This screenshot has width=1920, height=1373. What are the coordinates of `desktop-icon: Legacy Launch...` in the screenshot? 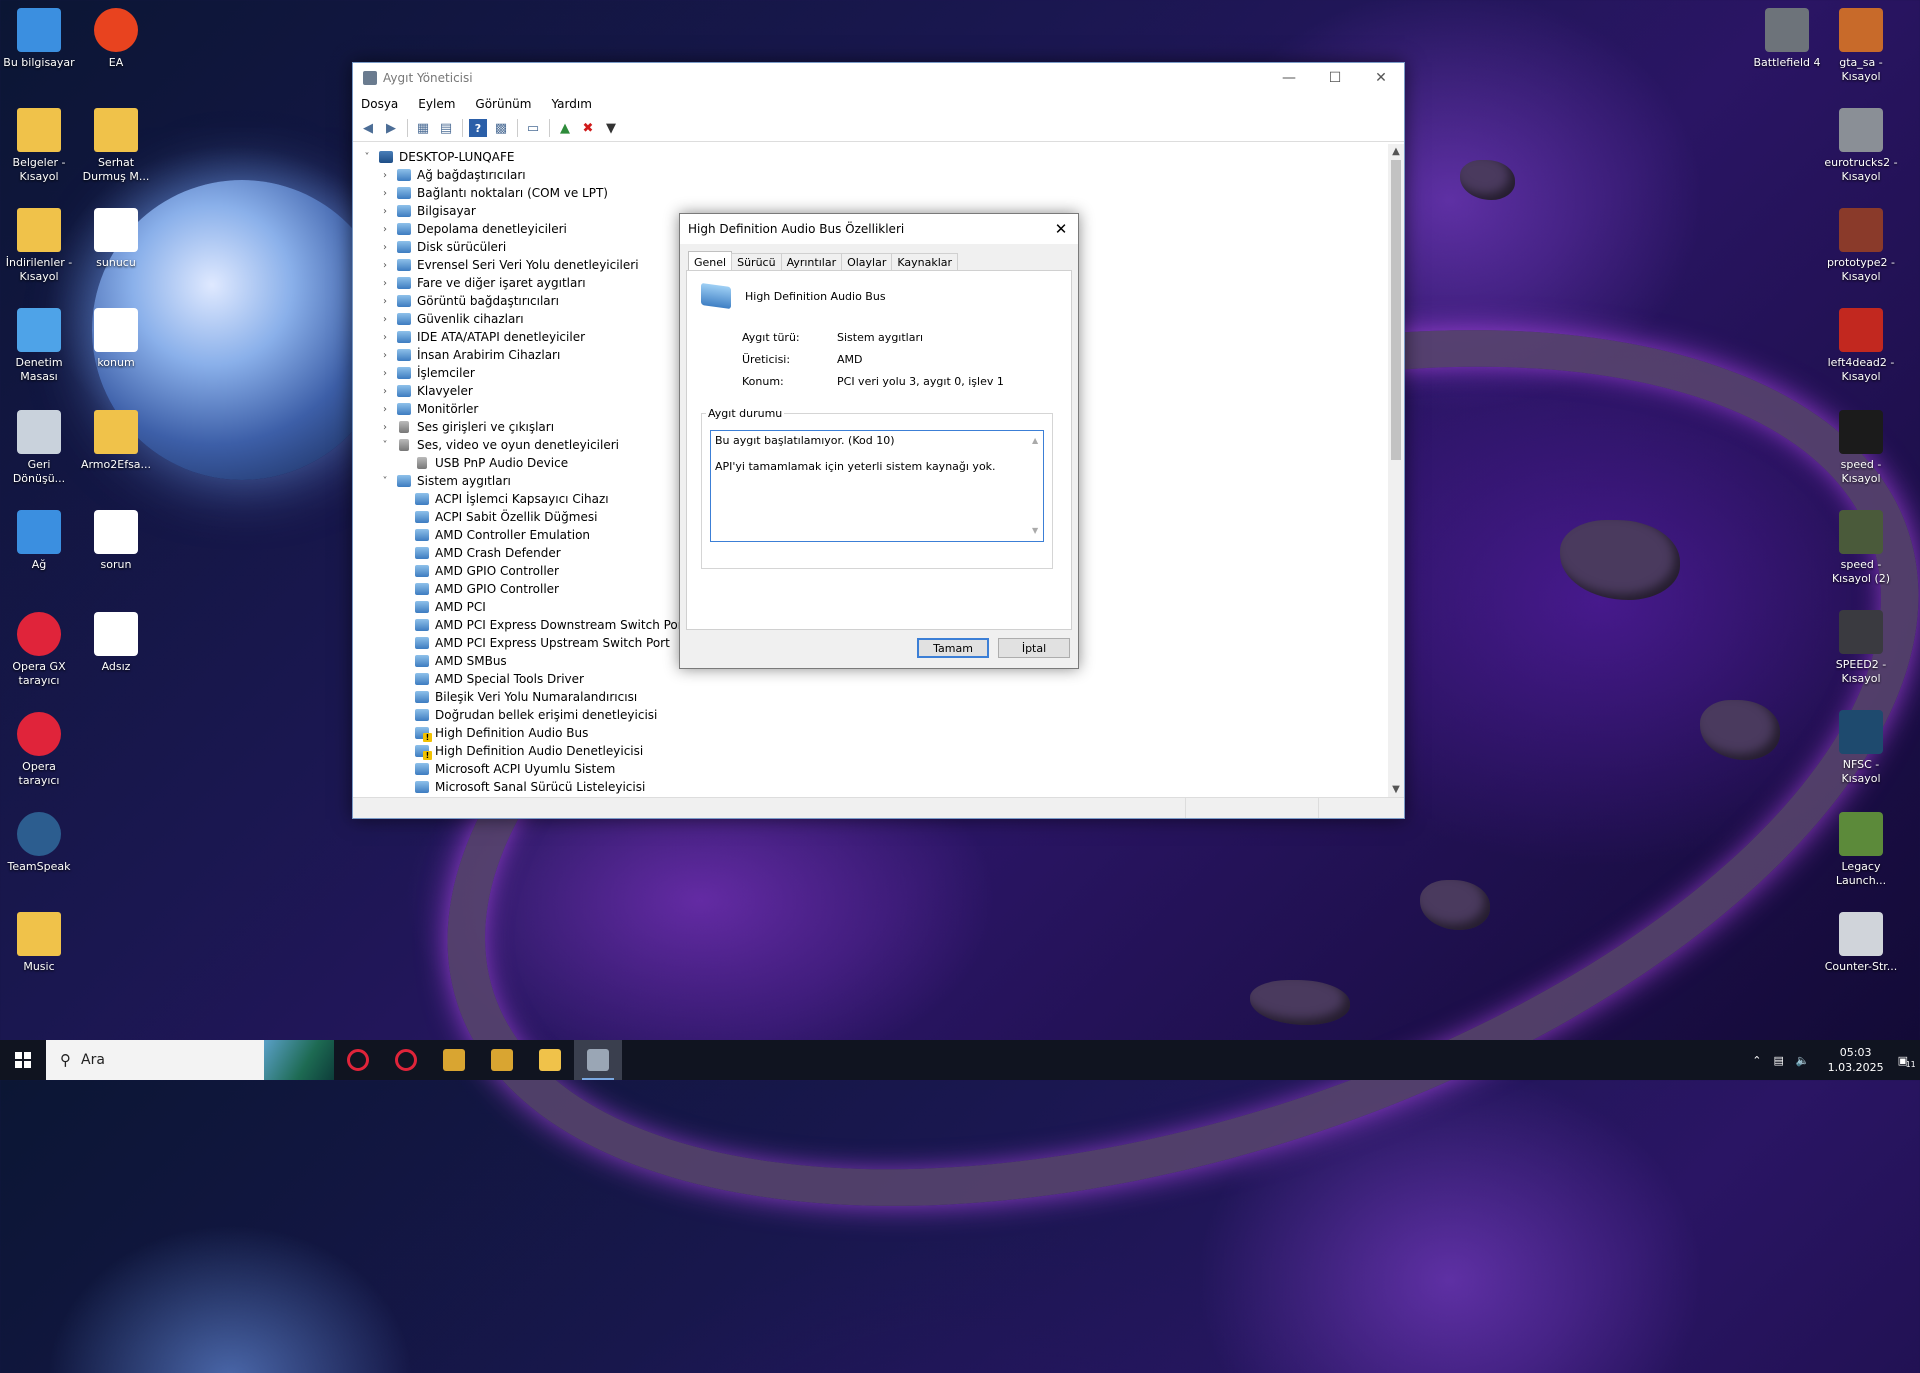 It's located at (1861, 850).